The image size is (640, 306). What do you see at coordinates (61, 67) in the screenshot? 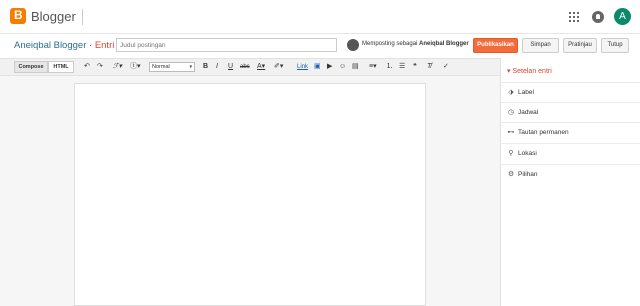
I see `html-mode-button: HTML` at bounding box center [61, 67].